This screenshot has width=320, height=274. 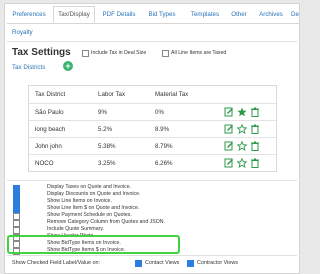 What do you see at coordinates (68, 66) in the screenshot?
I see `add-tax-district-button: +` at bounding box center [68, 66].